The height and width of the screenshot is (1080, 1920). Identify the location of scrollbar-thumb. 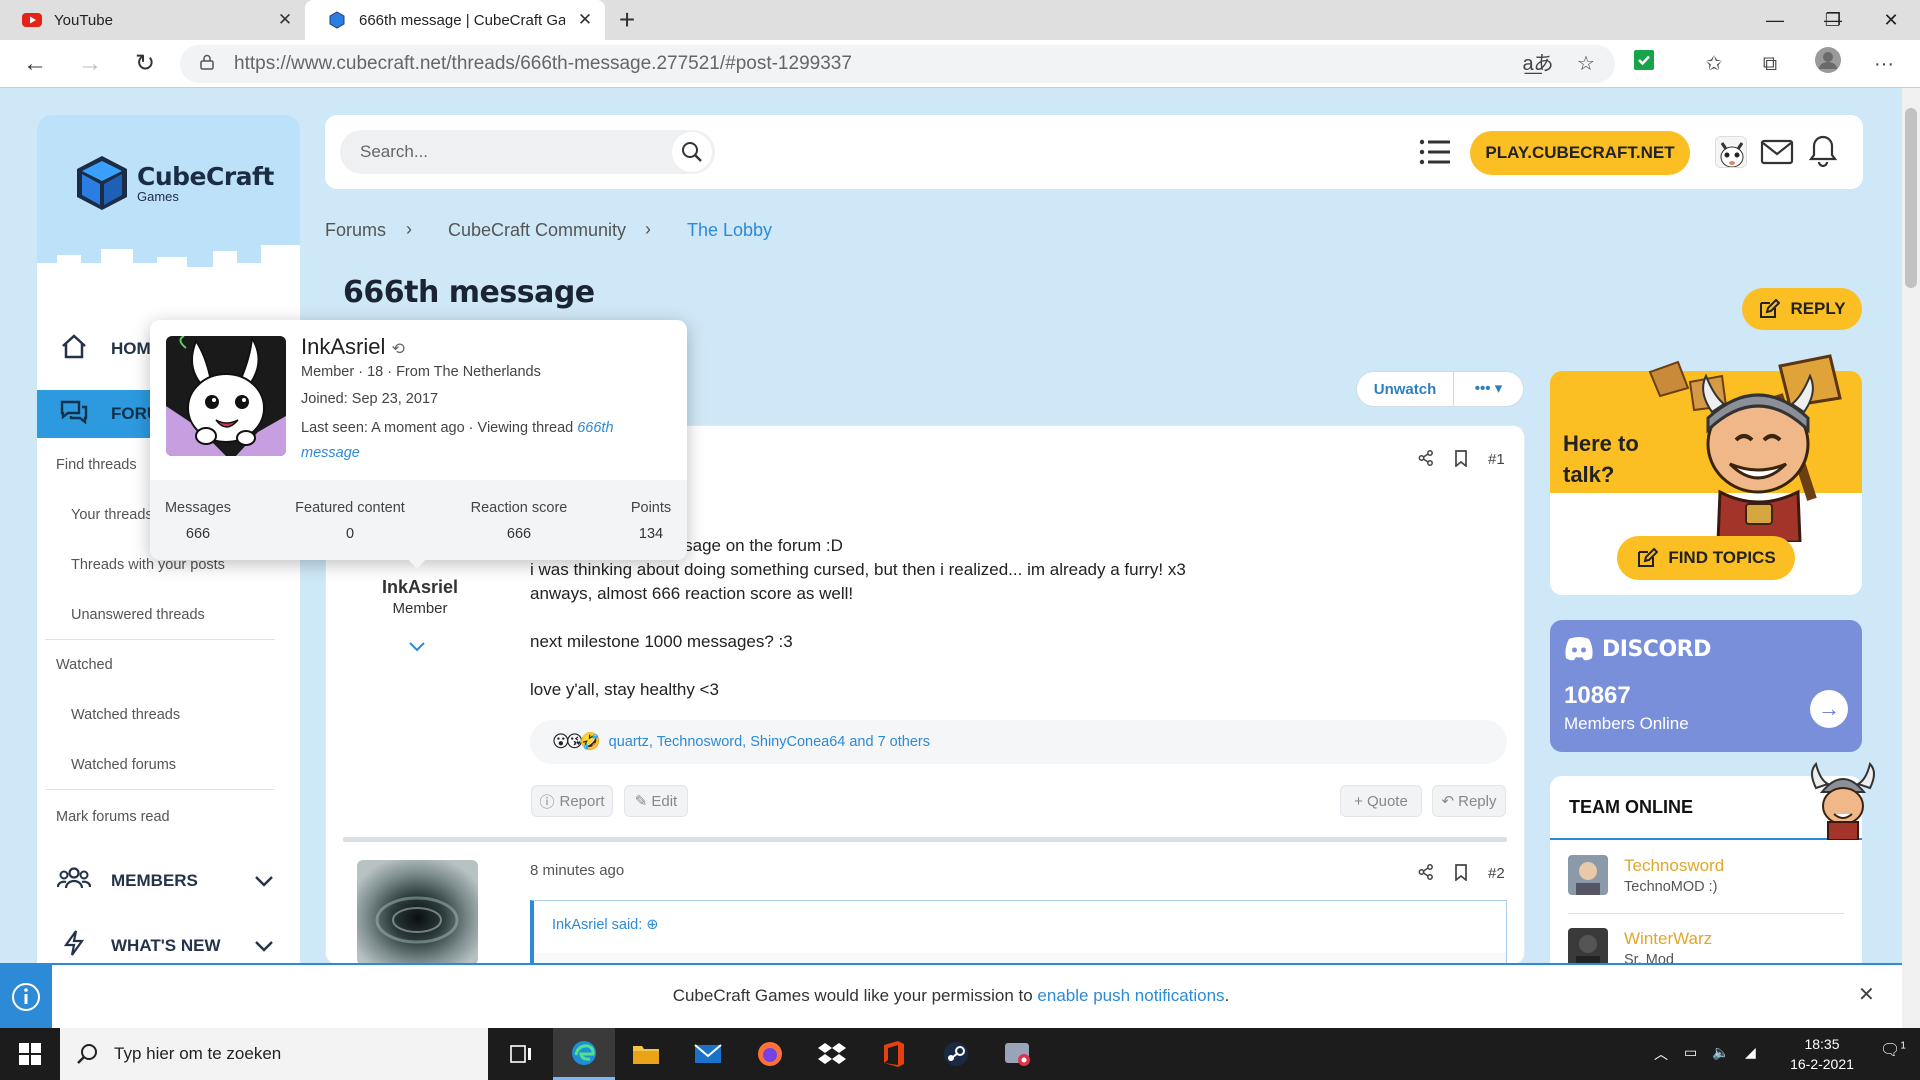
(1911, 198).